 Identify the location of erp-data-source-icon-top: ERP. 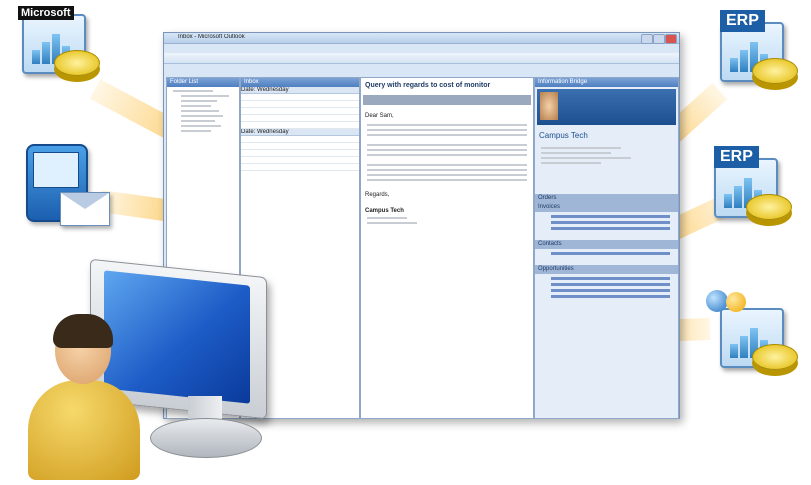
(758, 52).